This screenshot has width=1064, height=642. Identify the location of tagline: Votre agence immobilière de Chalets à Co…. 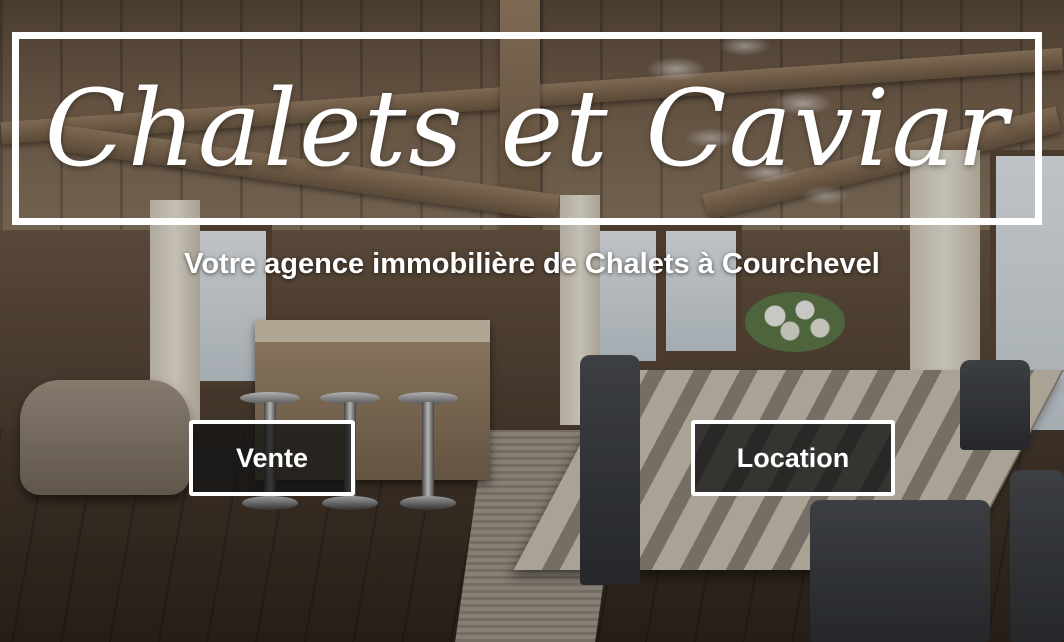
(532, 264).